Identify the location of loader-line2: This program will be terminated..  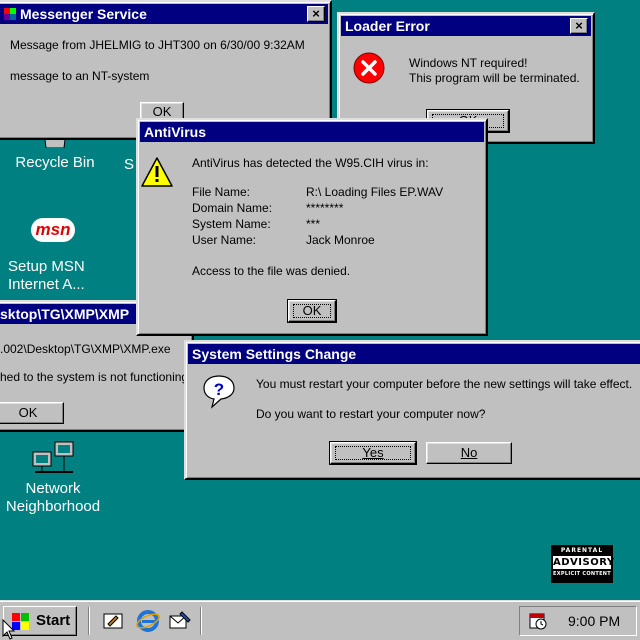
(494, 78).